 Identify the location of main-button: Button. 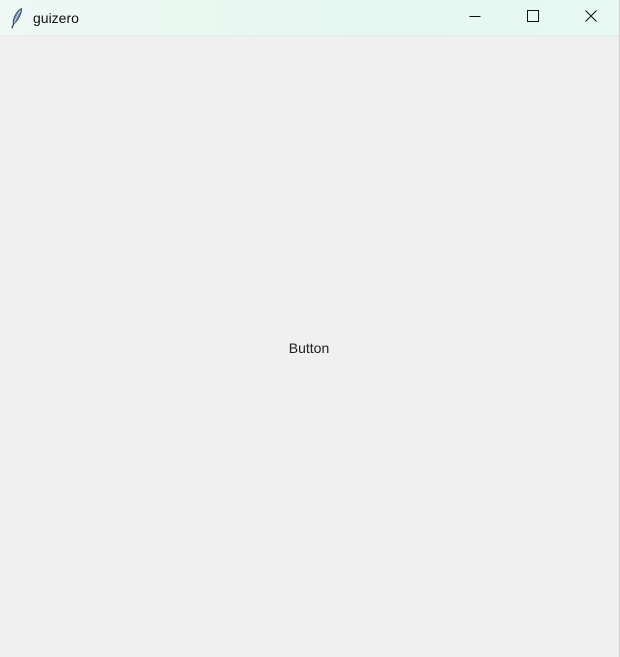
(309, 348).